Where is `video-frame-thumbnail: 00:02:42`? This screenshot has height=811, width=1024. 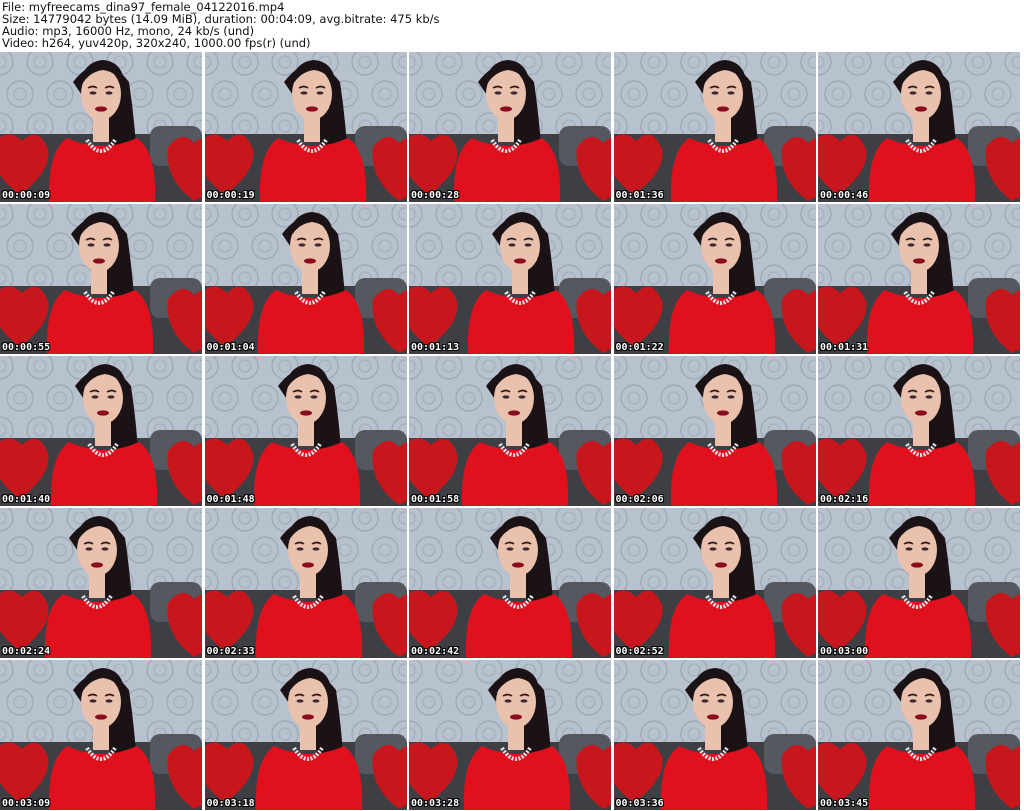
video-frame-thumbnail: 00:02:42 is located at coordinates (510, 583).